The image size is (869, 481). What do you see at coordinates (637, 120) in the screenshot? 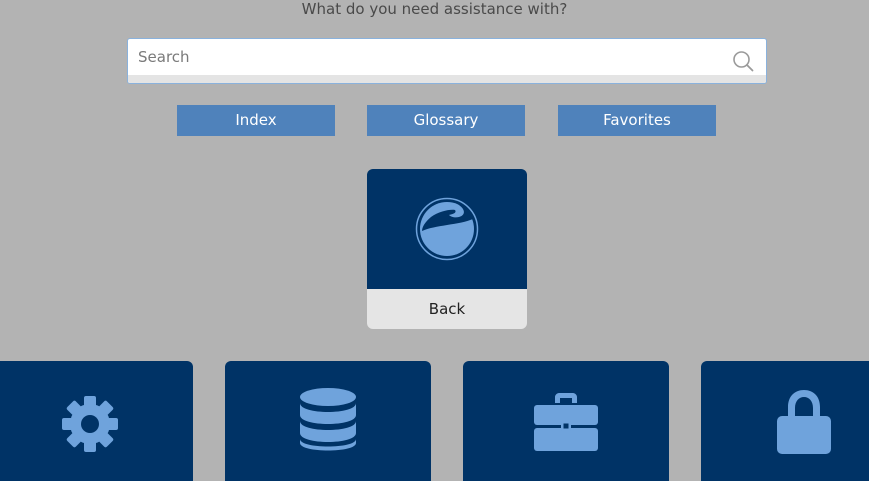
I see `favorites-button: Favorites` at bounding box center [637, 120].